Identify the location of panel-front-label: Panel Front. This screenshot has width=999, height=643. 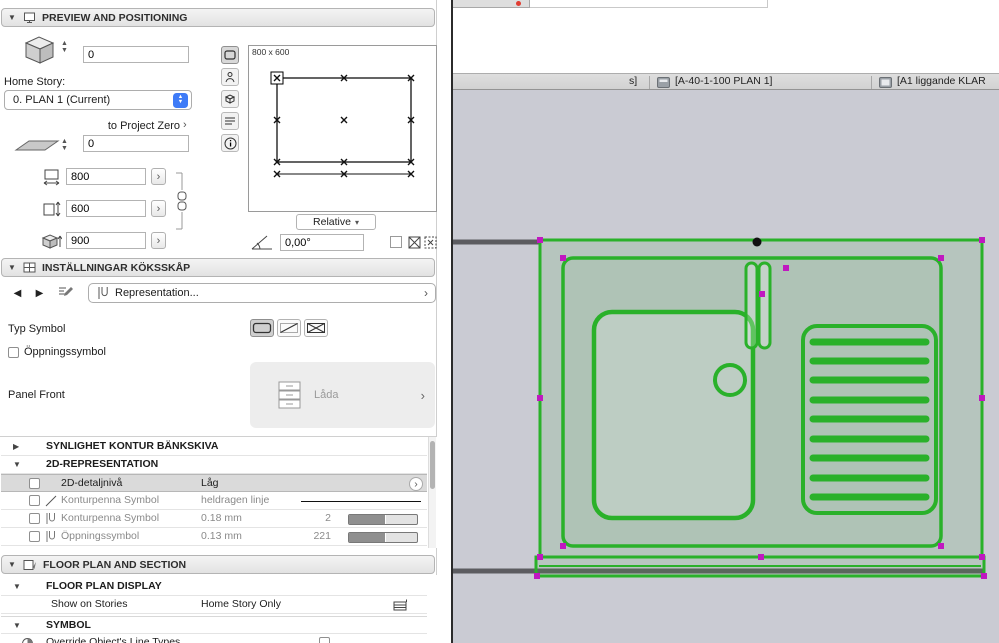
(36, 395).